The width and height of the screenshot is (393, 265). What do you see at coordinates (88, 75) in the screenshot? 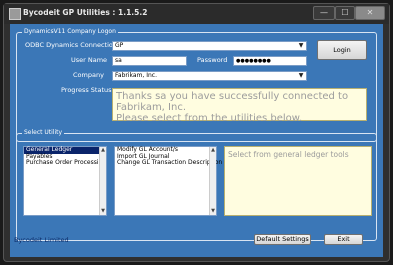
I see `company-label: Company` at bounding box center [88, 75].